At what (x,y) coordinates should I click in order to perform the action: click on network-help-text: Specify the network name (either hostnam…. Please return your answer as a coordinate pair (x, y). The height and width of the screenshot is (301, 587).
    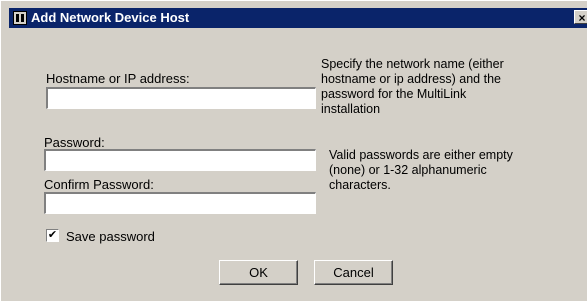
    Looking at the image, I should click on (412, 87).